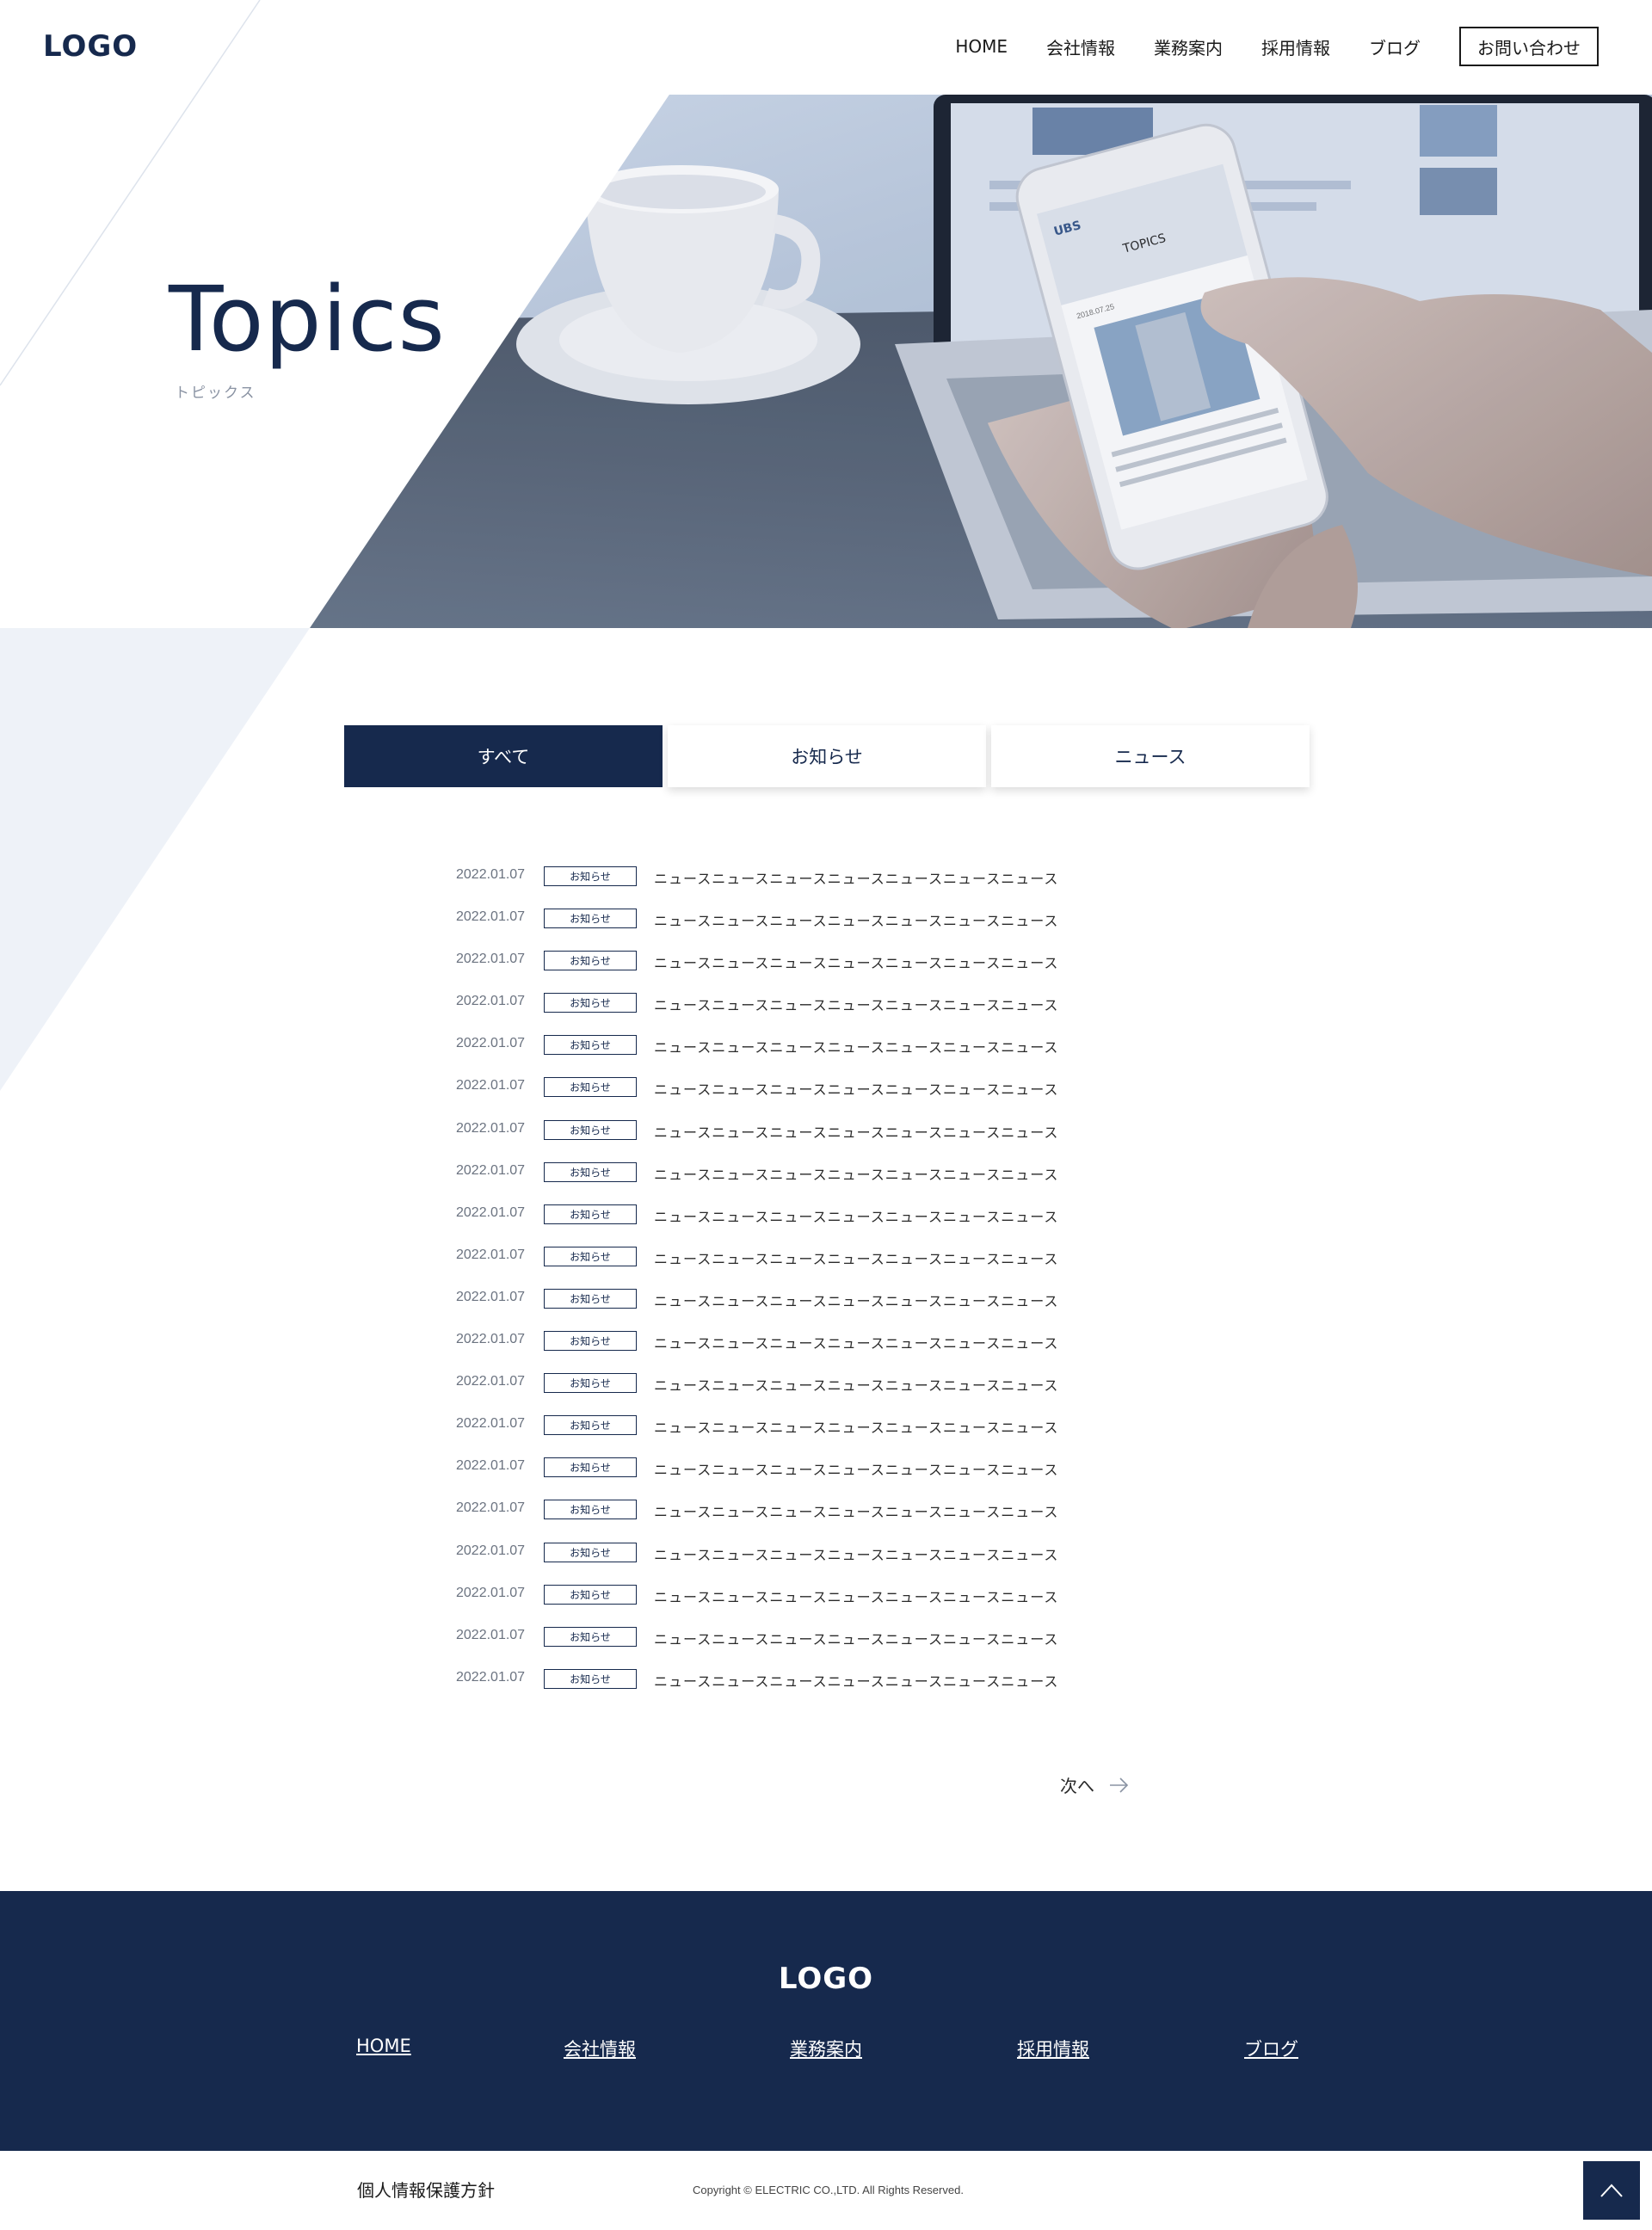 Image resolution: width=1652 pixels, height=2230 pixels. What do you see at coordinates (1119, 1785) in the screenshot?
I see `arrow-right-icon` at bounding box center [1119, 1785].